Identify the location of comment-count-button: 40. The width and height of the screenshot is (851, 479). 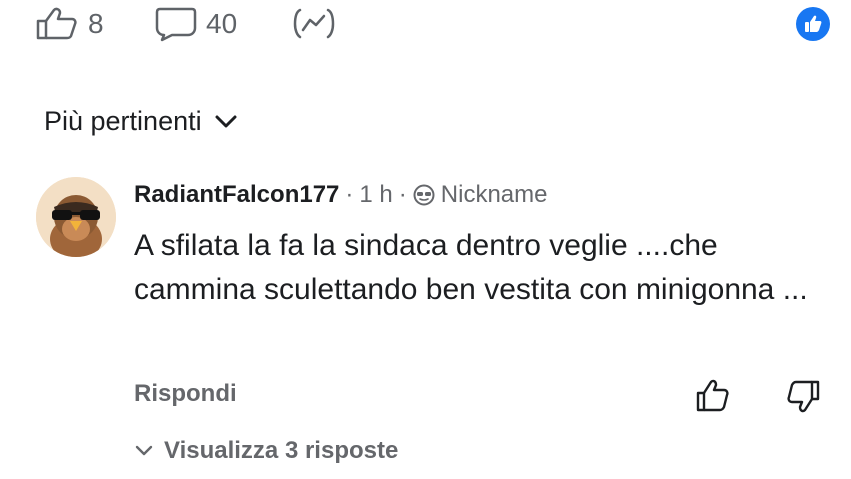
(195, 24).